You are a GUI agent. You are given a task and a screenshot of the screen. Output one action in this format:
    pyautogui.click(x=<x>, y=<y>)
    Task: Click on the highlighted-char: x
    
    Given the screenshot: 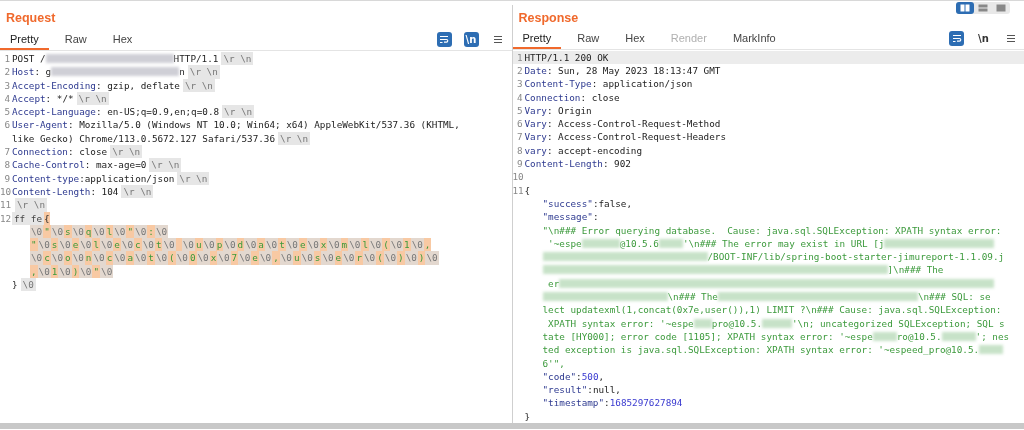 What is the action you would take?
    pyautogui.click(x=213, y=258)
    